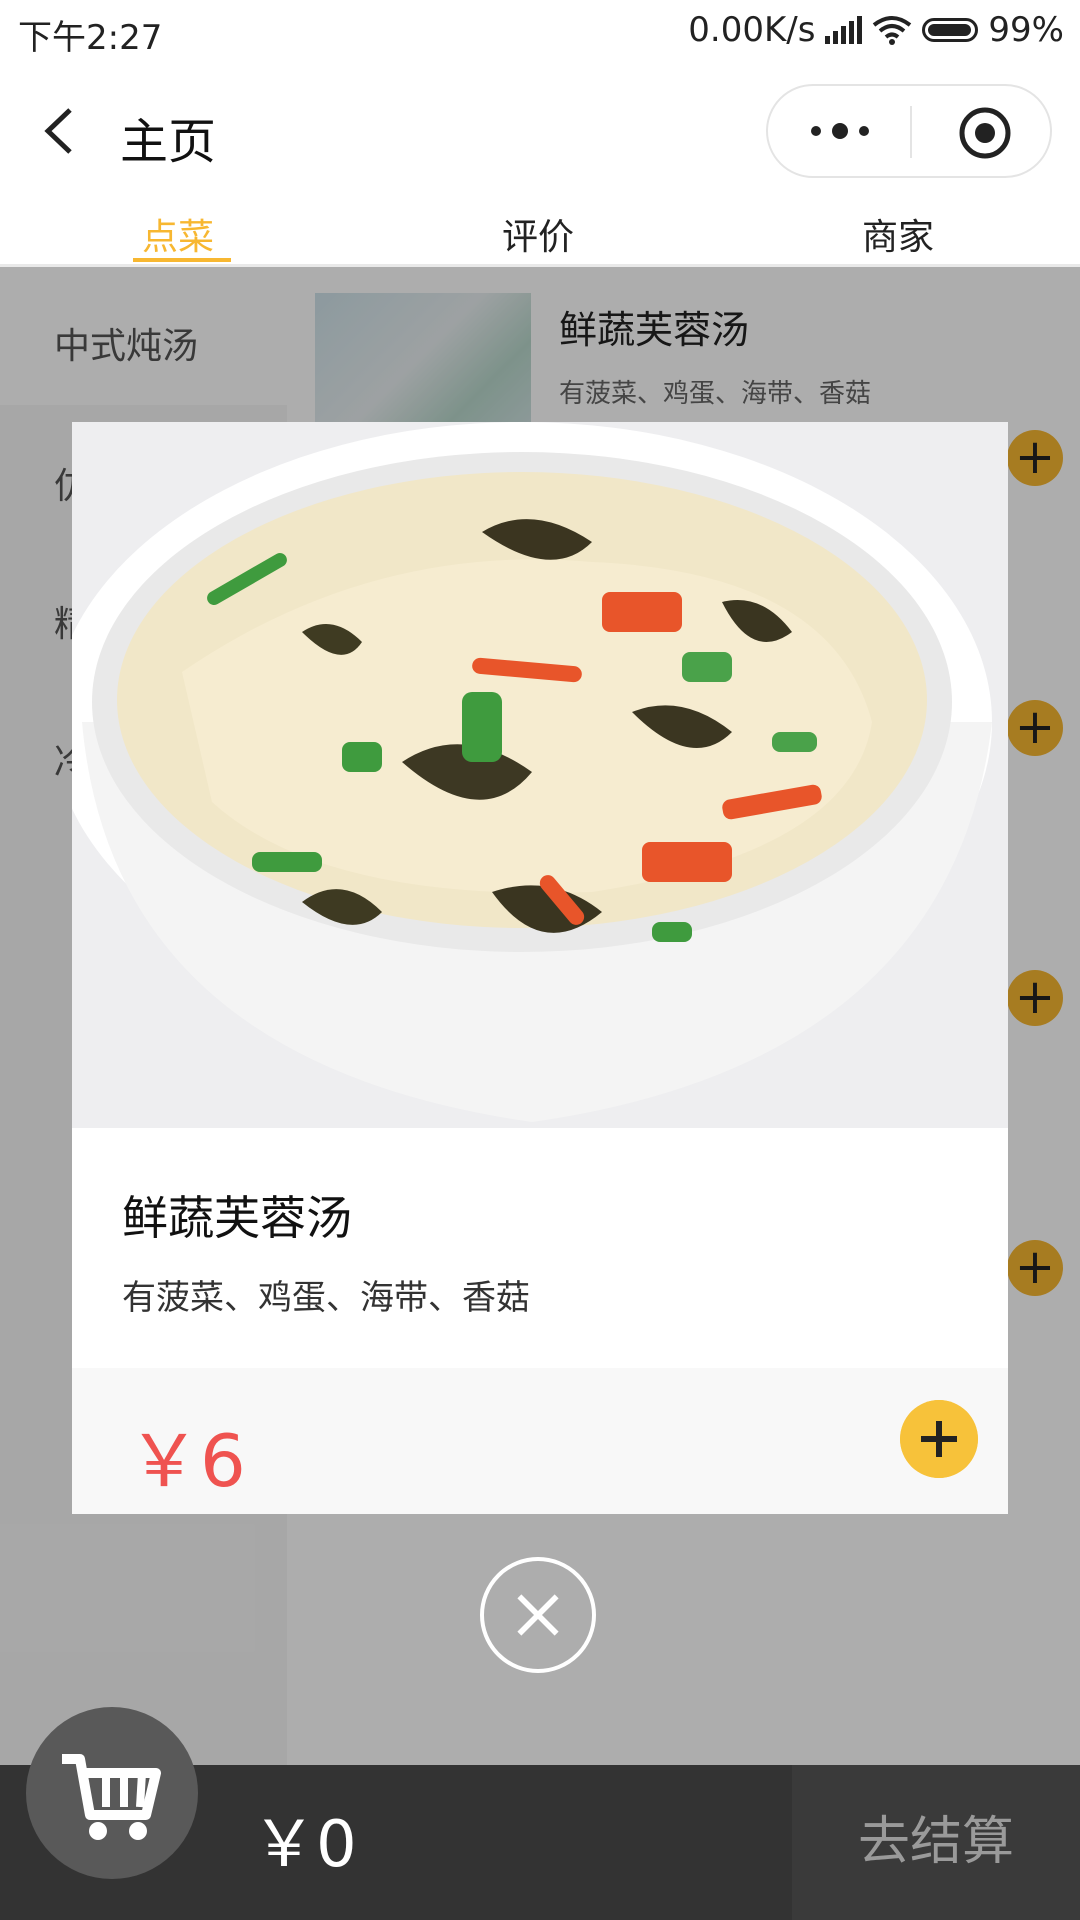 The height and width of the screenshot is (1920, 1080). Describe the element at coordinates (752, 30) in the screenshot. I see `network-speed: 0.00K/s` at that location.